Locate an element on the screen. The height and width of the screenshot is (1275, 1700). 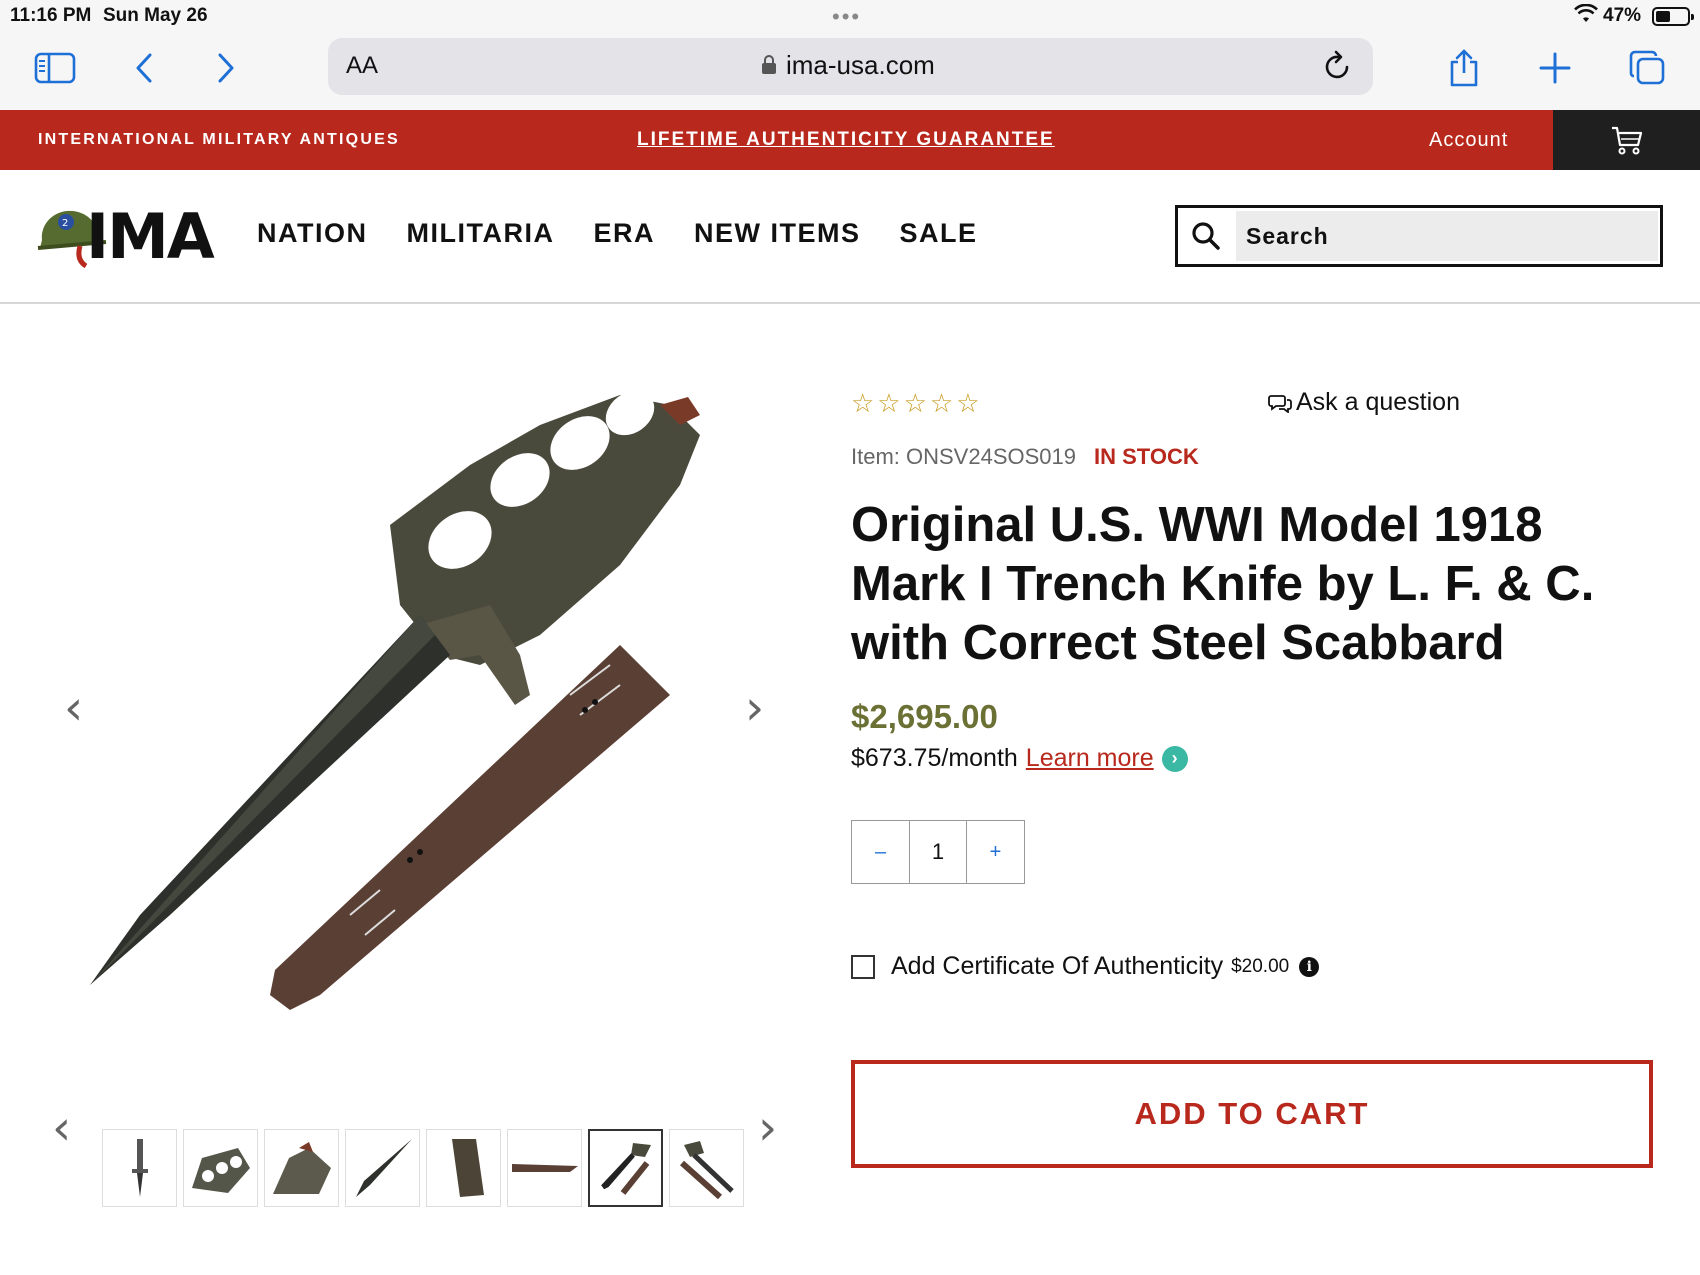
search-input: Search is located at coordinates (1447, 236).